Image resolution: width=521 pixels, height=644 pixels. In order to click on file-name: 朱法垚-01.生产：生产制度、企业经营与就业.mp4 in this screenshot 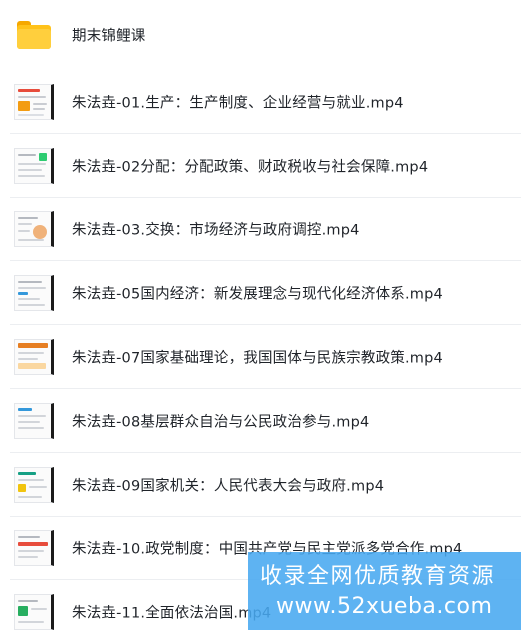, I will do `click(238, 103)`.